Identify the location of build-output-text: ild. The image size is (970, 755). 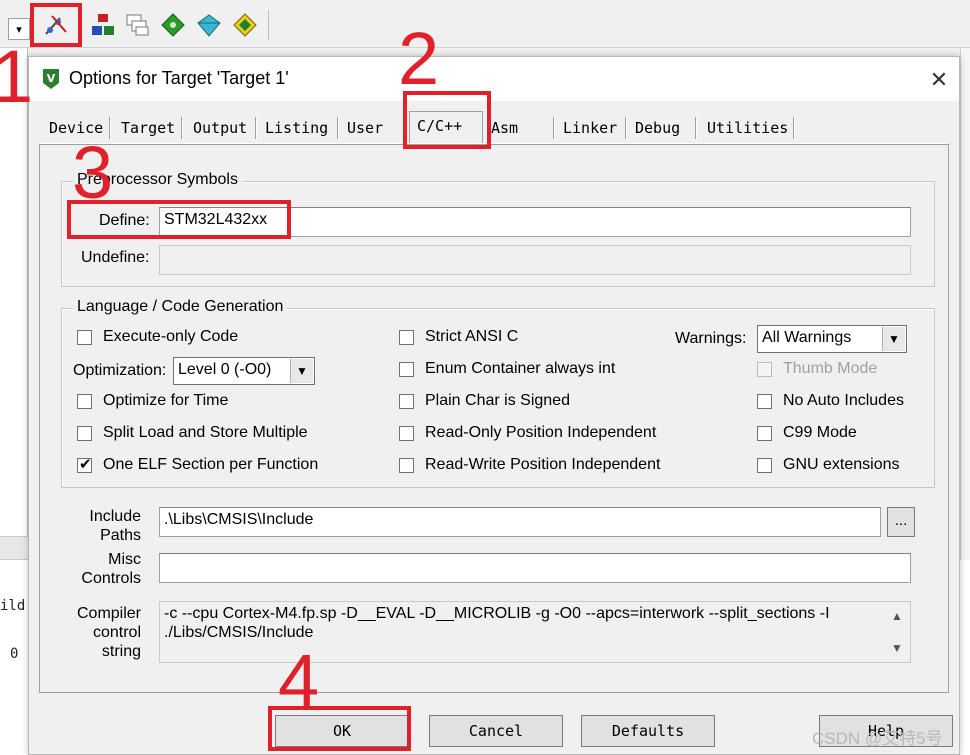
(13, 606).